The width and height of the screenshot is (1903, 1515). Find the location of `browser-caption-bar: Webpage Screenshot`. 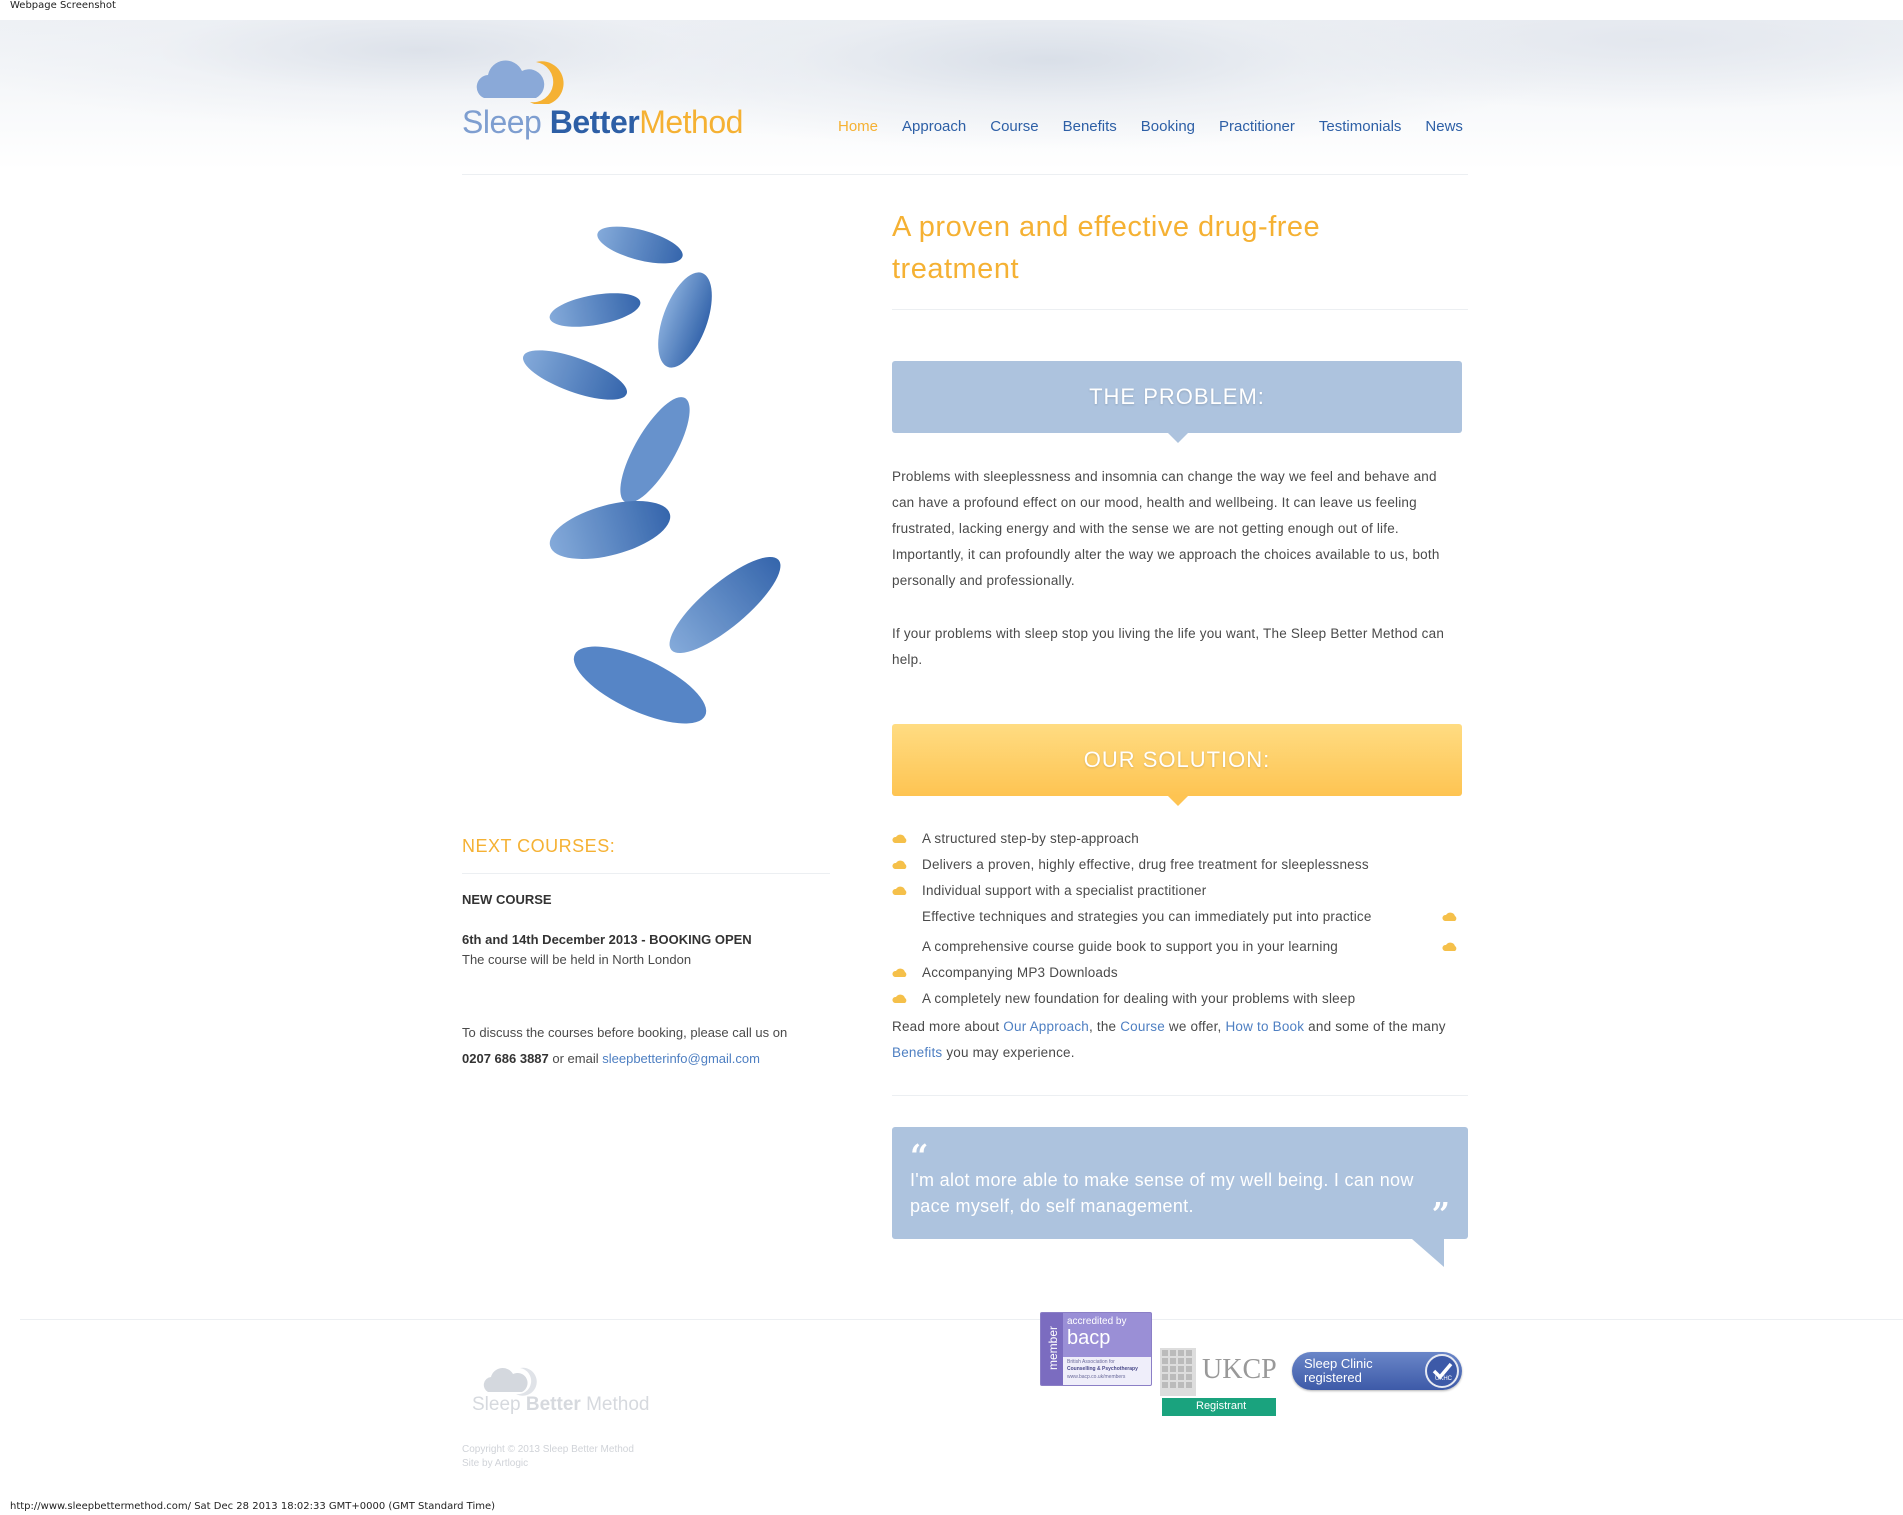

browser-caption-bar: Webpage Screenshot is located at coordinates (951, 10).